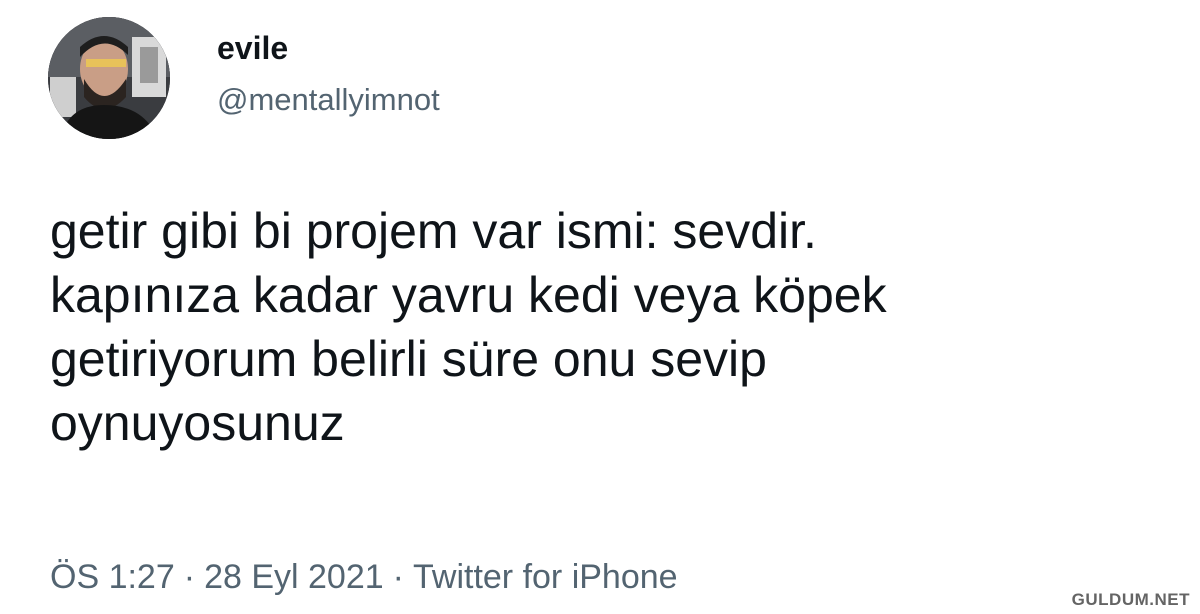  I want to click on author-display-name: evile, so click(252, 48).